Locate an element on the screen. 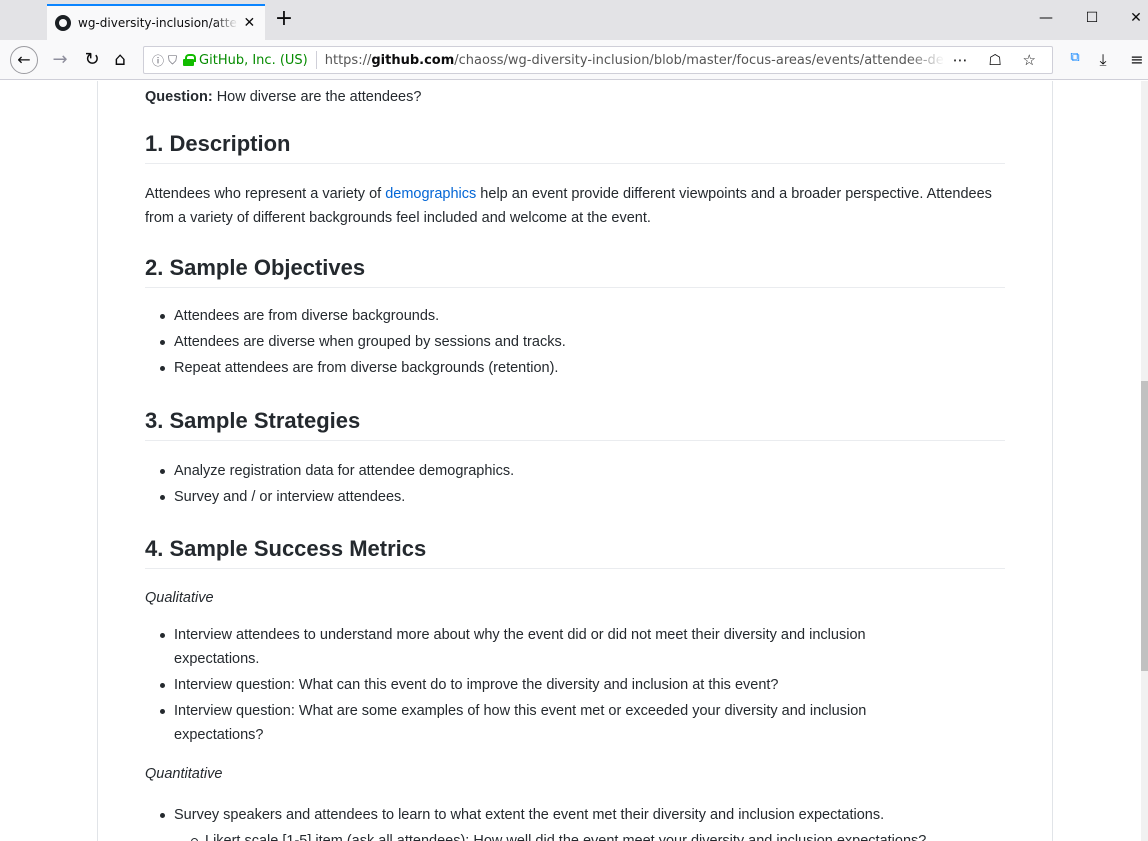 The image size is (1148, 841). back-arrow-icon: ← is located at coordinates (24, 60).